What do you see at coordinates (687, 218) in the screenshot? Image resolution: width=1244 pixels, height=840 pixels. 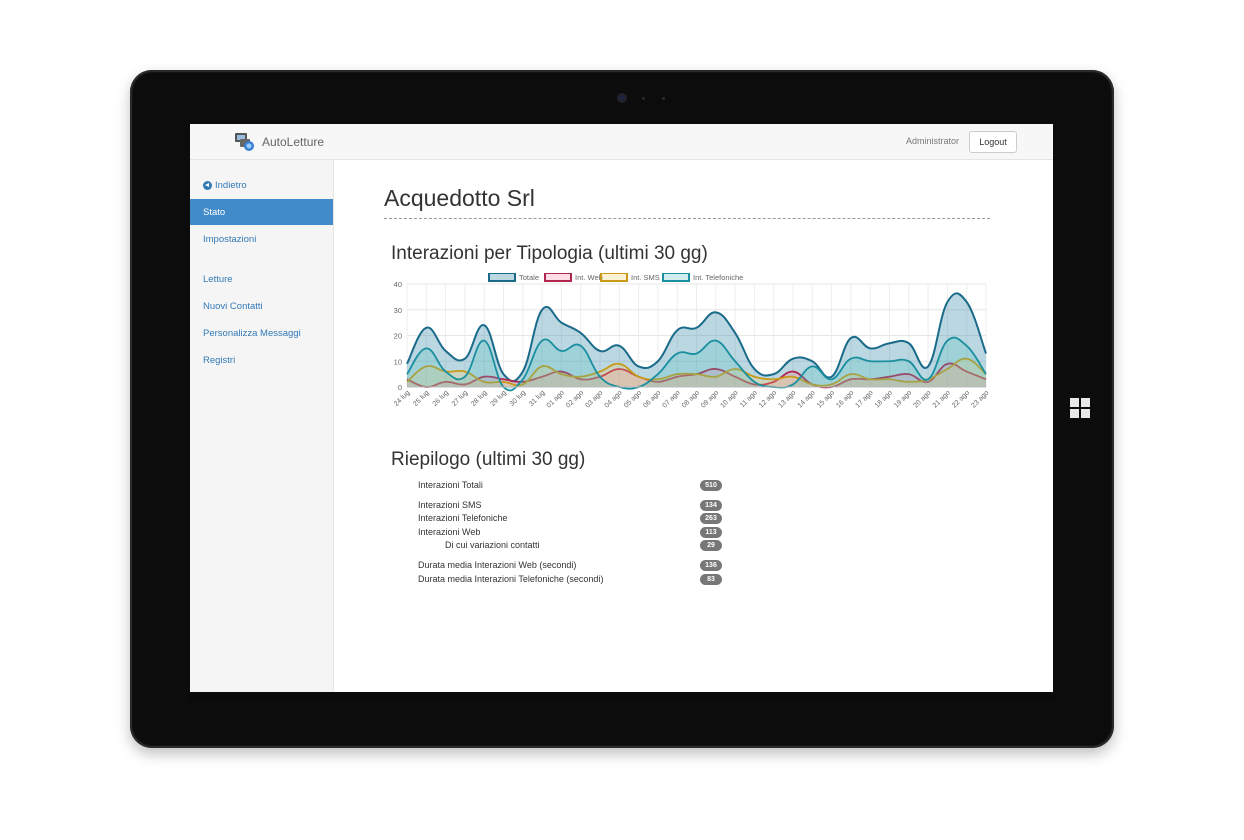 I see `title-divider` at bounding box center [687, 218].